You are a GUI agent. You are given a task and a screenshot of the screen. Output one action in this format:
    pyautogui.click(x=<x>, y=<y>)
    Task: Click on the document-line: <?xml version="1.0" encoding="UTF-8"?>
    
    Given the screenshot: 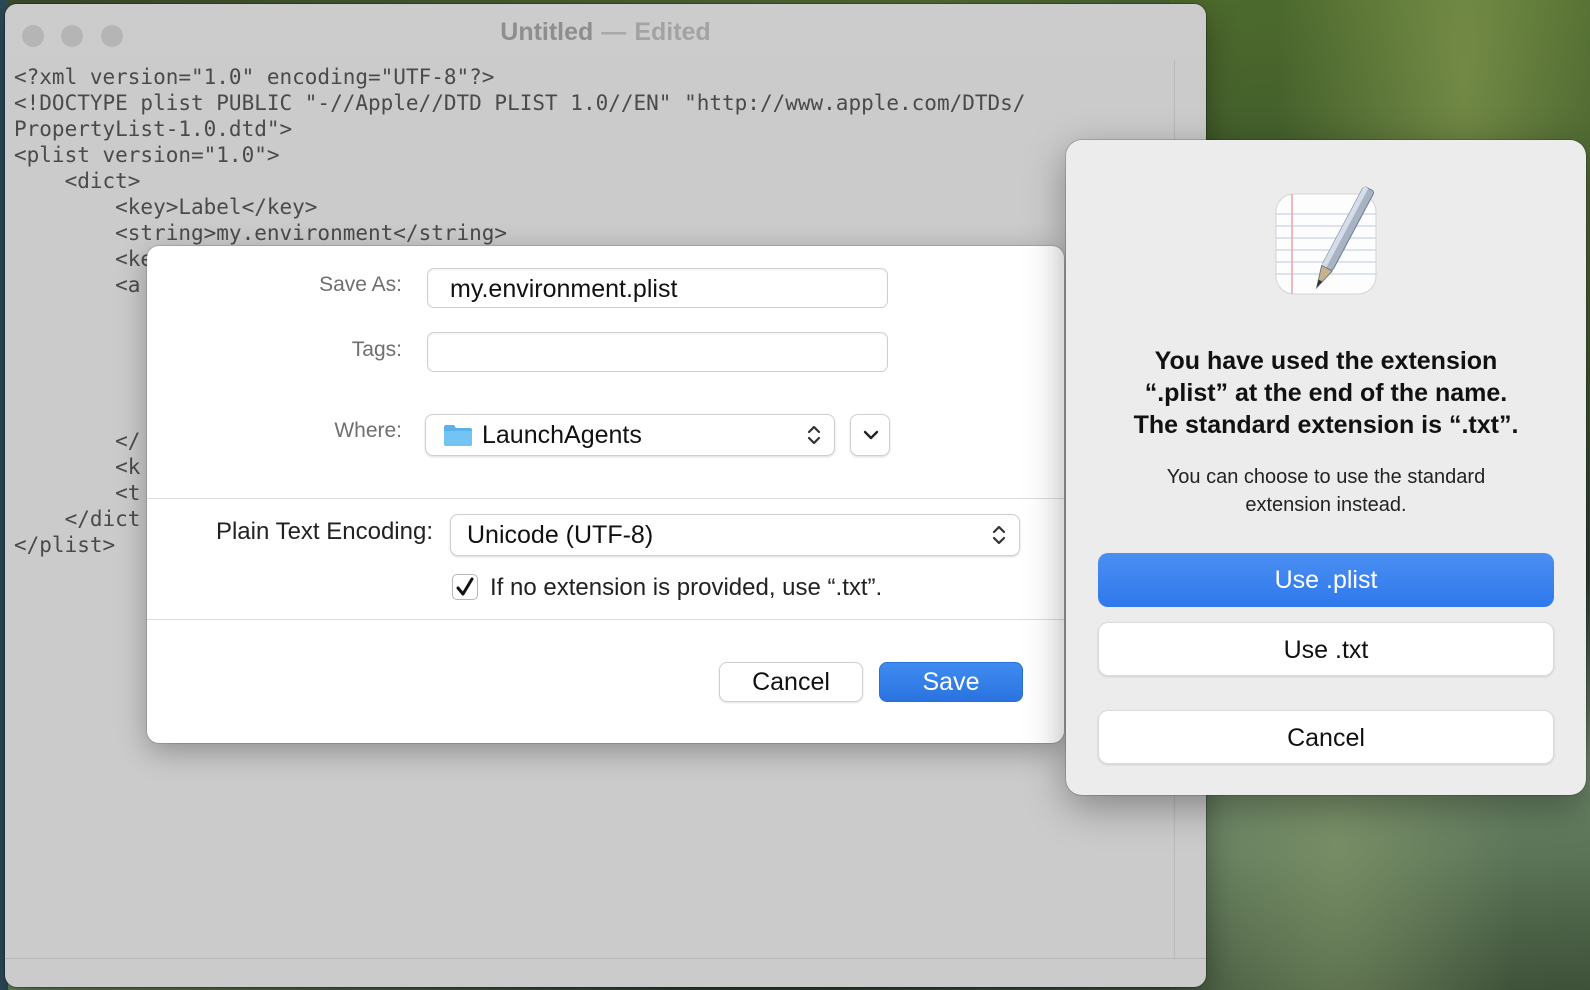 What is the action you would take?
    pyautogui.click(x=254, y=77)
    